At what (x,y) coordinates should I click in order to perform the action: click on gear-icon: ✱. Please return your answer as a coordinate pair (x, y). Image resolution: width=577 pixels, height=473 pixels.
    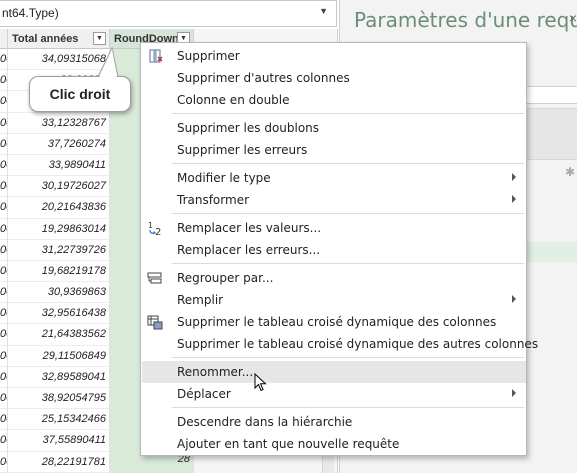
    Looking at the image, I should click on (570, 172).